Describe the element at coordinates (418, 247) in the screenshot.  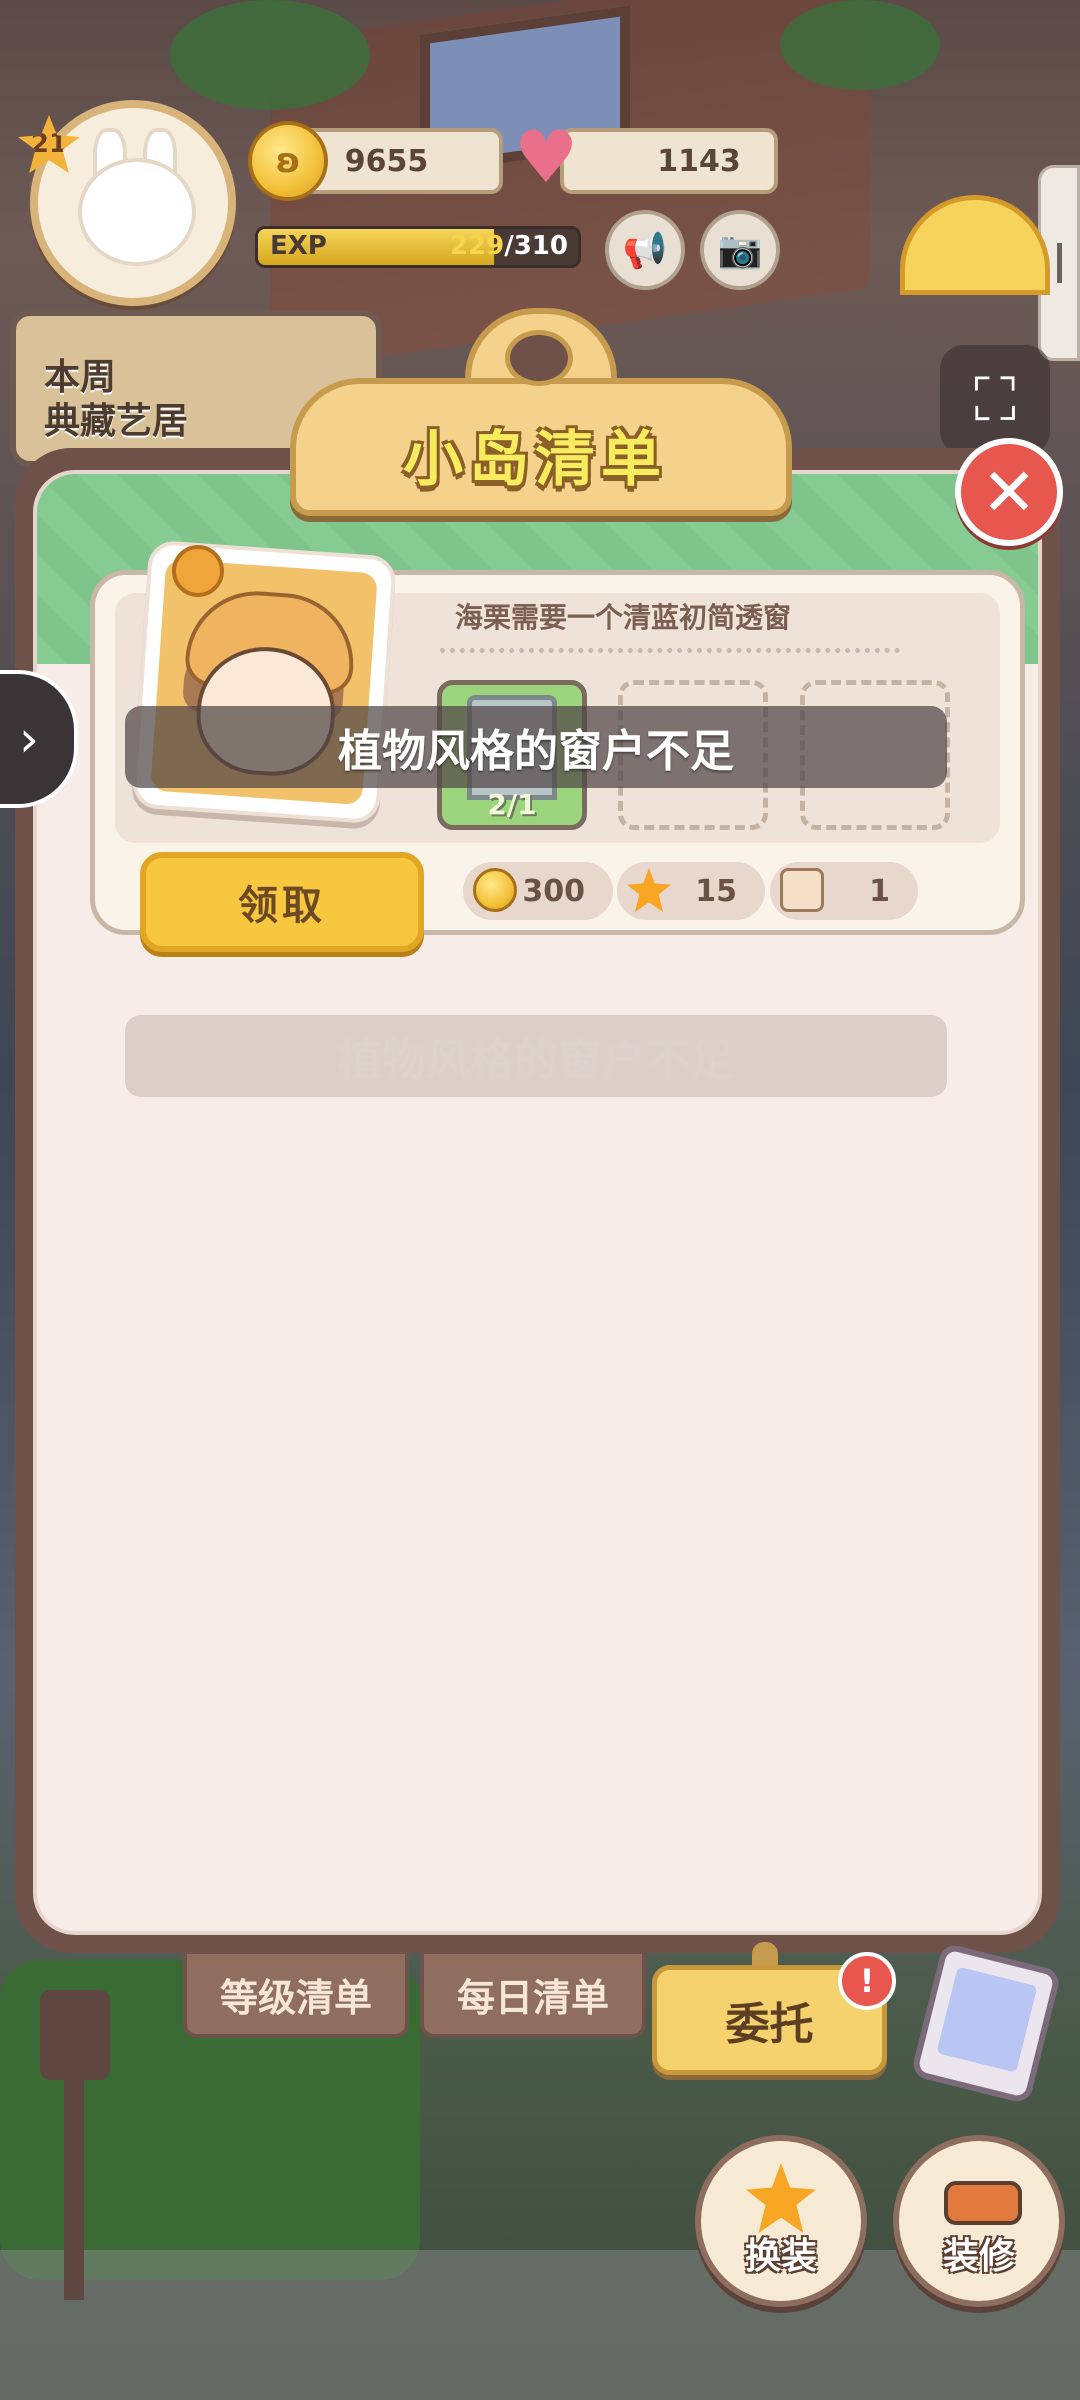
I see `exp-bar: EXP 229/310` at that location.